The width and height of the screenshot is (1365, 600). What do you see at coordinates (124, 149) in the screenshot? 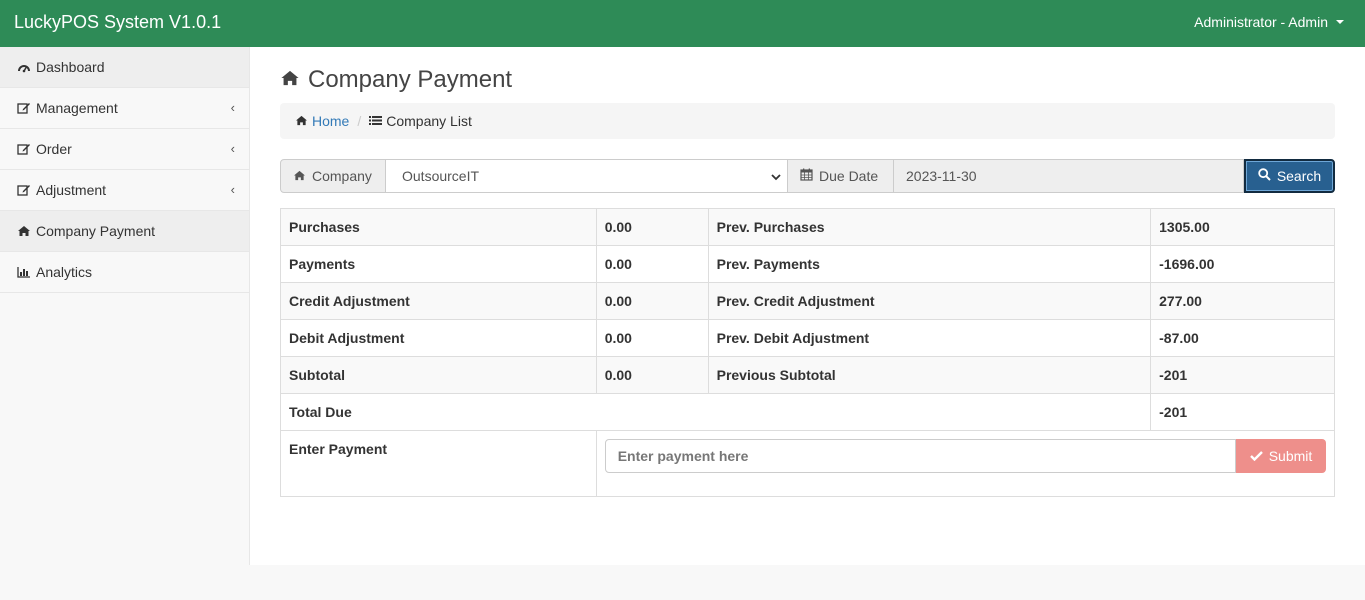
I see `sidebar-item-order: Order ‹` at bounding box center [124, 149].